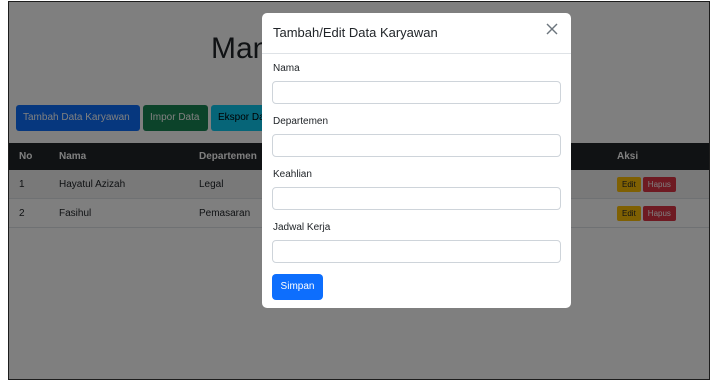  What do you see at coordinates (297, 287) in the screenshot?
I see `save-button: Simpan` at bounding box center [297, 287].